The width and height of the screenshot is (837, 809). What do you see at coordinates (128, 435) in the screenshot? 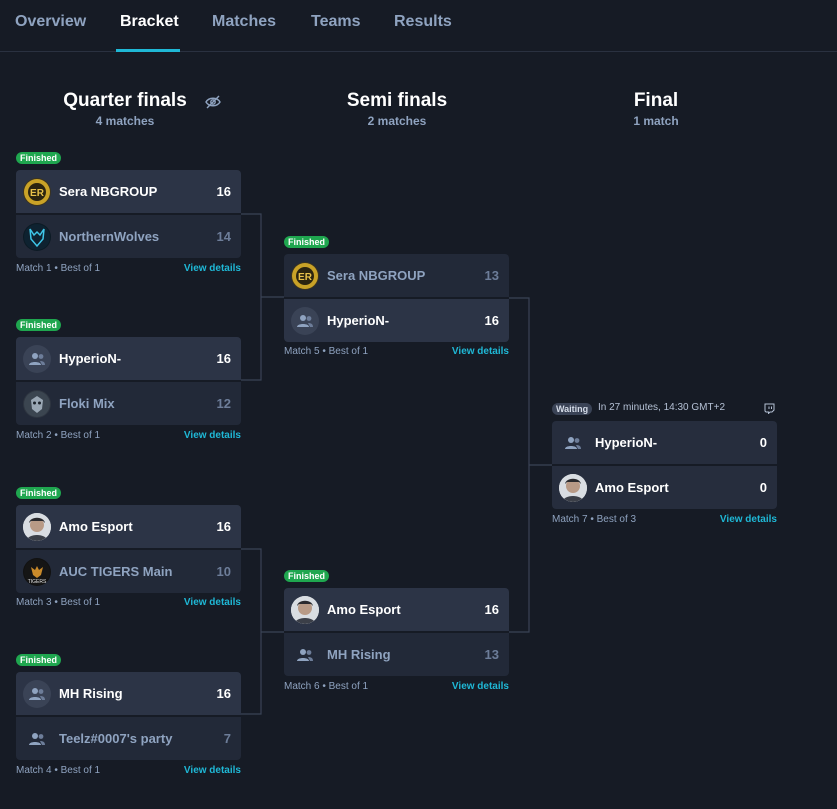
I see `match-meta: Match 2 • Best of 1 View details` at bounding box center [128, 435].